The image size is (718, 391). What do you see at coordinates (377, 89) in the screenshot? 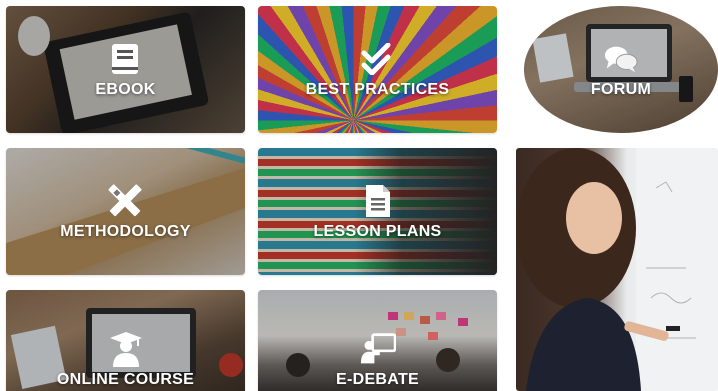
I see `tile-label-best-practices: BEST PRACTICES` at bounding box center [377, 89].